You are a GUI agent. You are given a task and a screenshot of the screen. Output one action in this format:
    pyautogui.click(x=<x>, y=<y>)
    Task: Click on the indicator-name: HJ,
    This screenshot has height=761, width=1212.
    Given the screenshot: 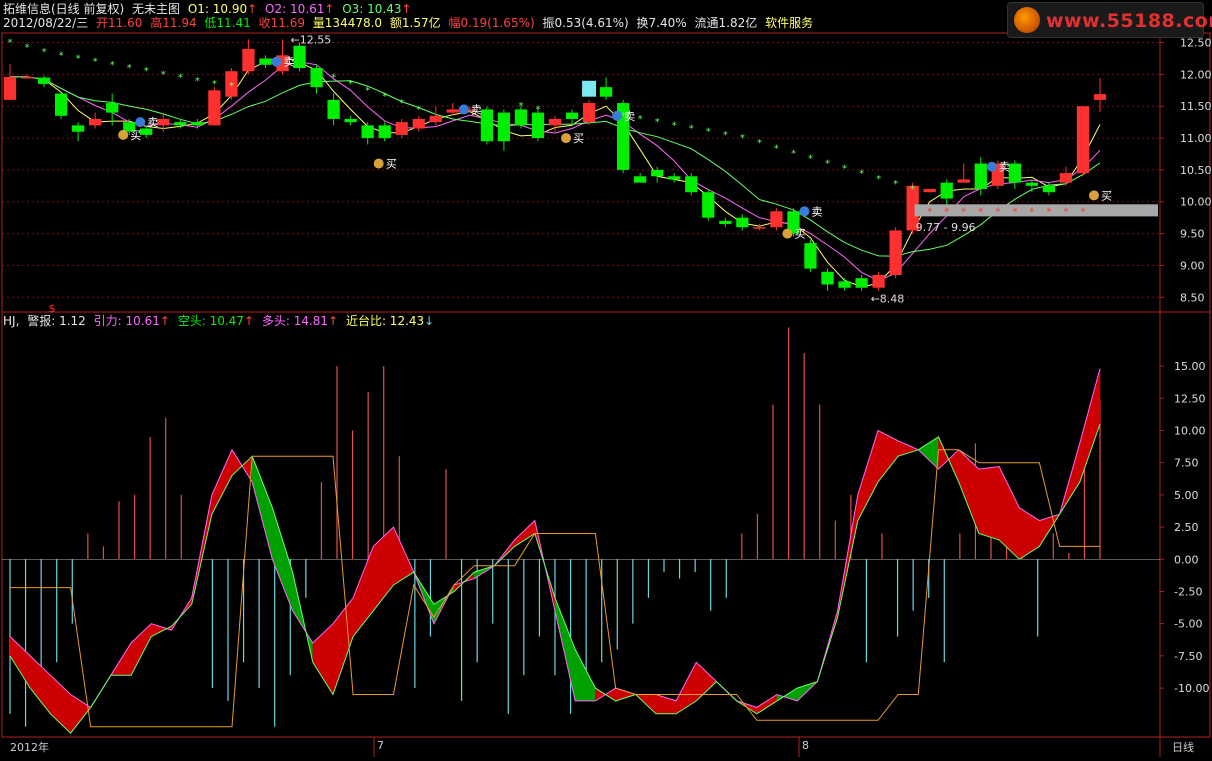 What is the action you would take?
    pyautogui.click(x=11, y=321)
    